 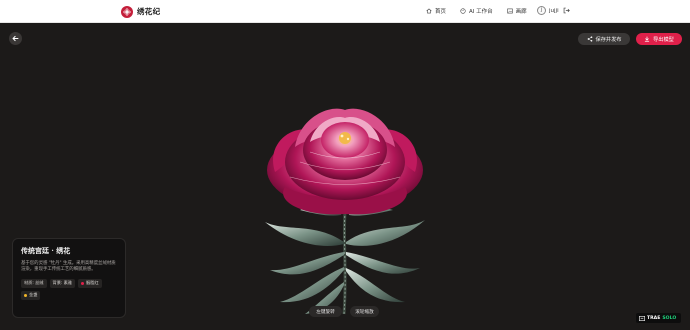 What do you see at coordinates (554, 10) in the screenshot?
I see `username: jujji` at bounding box center [554, 10].